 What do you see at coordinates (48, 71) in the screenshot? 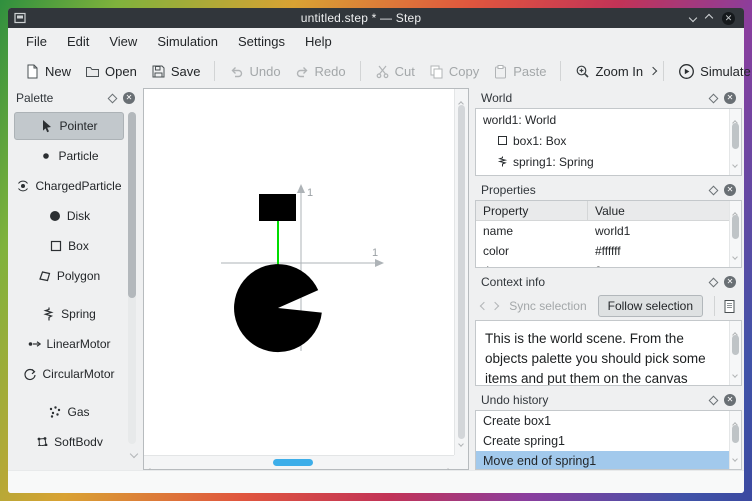
I see `new-button: New` at bounding box center [48, 71].